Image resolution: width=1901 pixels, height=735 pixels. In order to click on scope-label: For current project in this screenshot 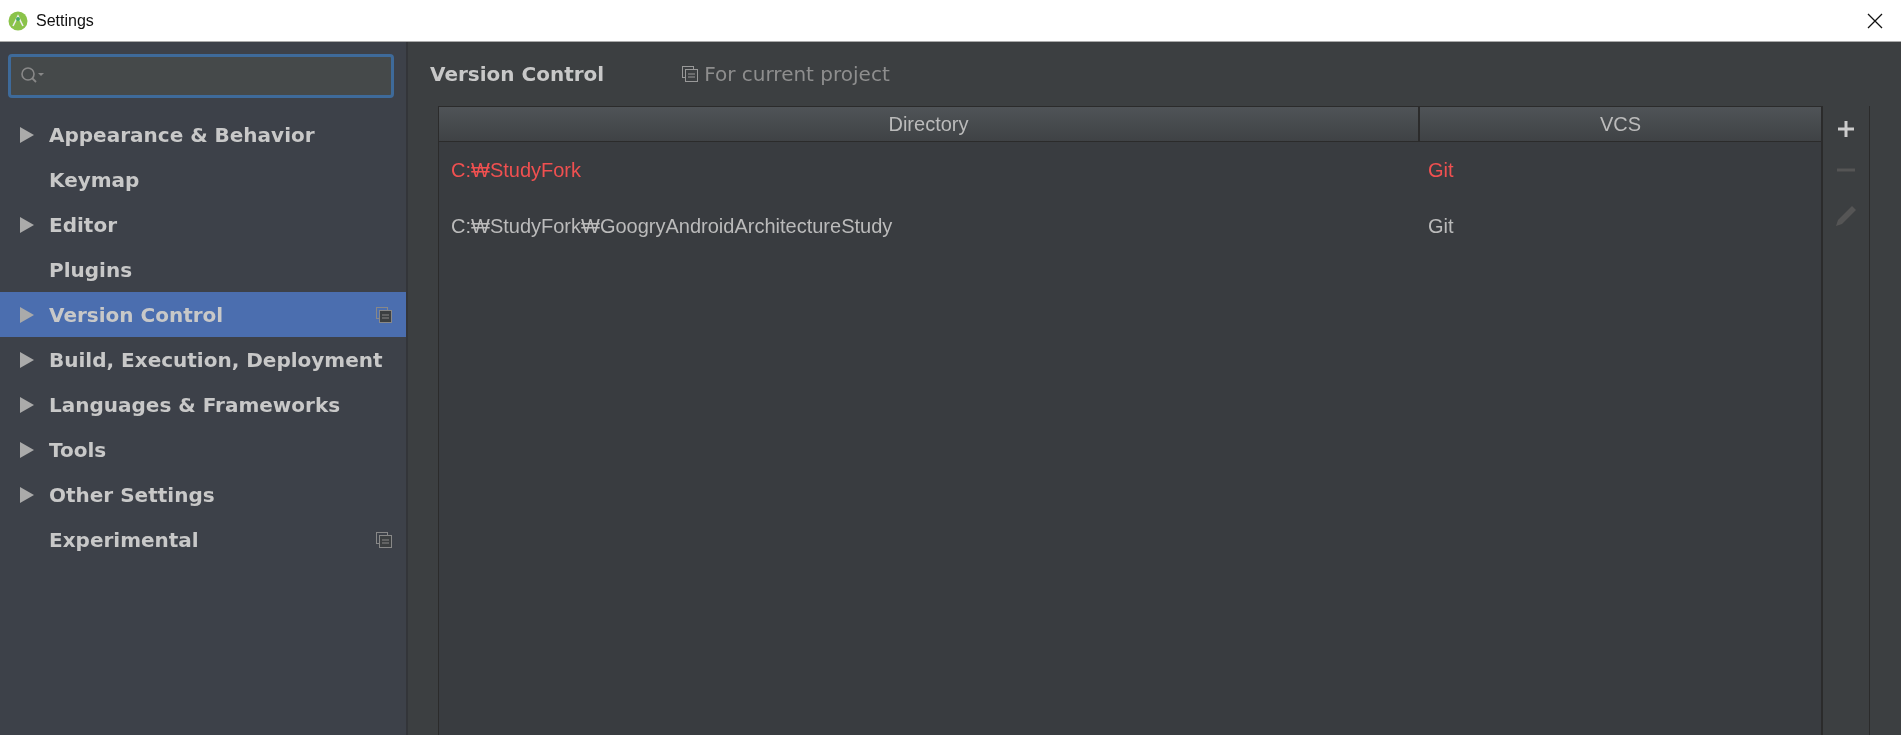, I will do `click(797, 74)`.